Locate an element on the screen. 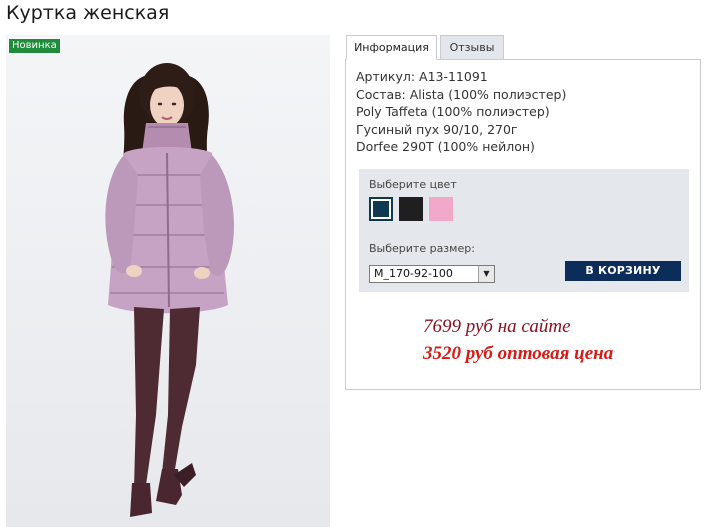 The width and height of the screenshot is (706, 527). size-select: M_170-92-100 ▼ is located at coordinates (432, 274).